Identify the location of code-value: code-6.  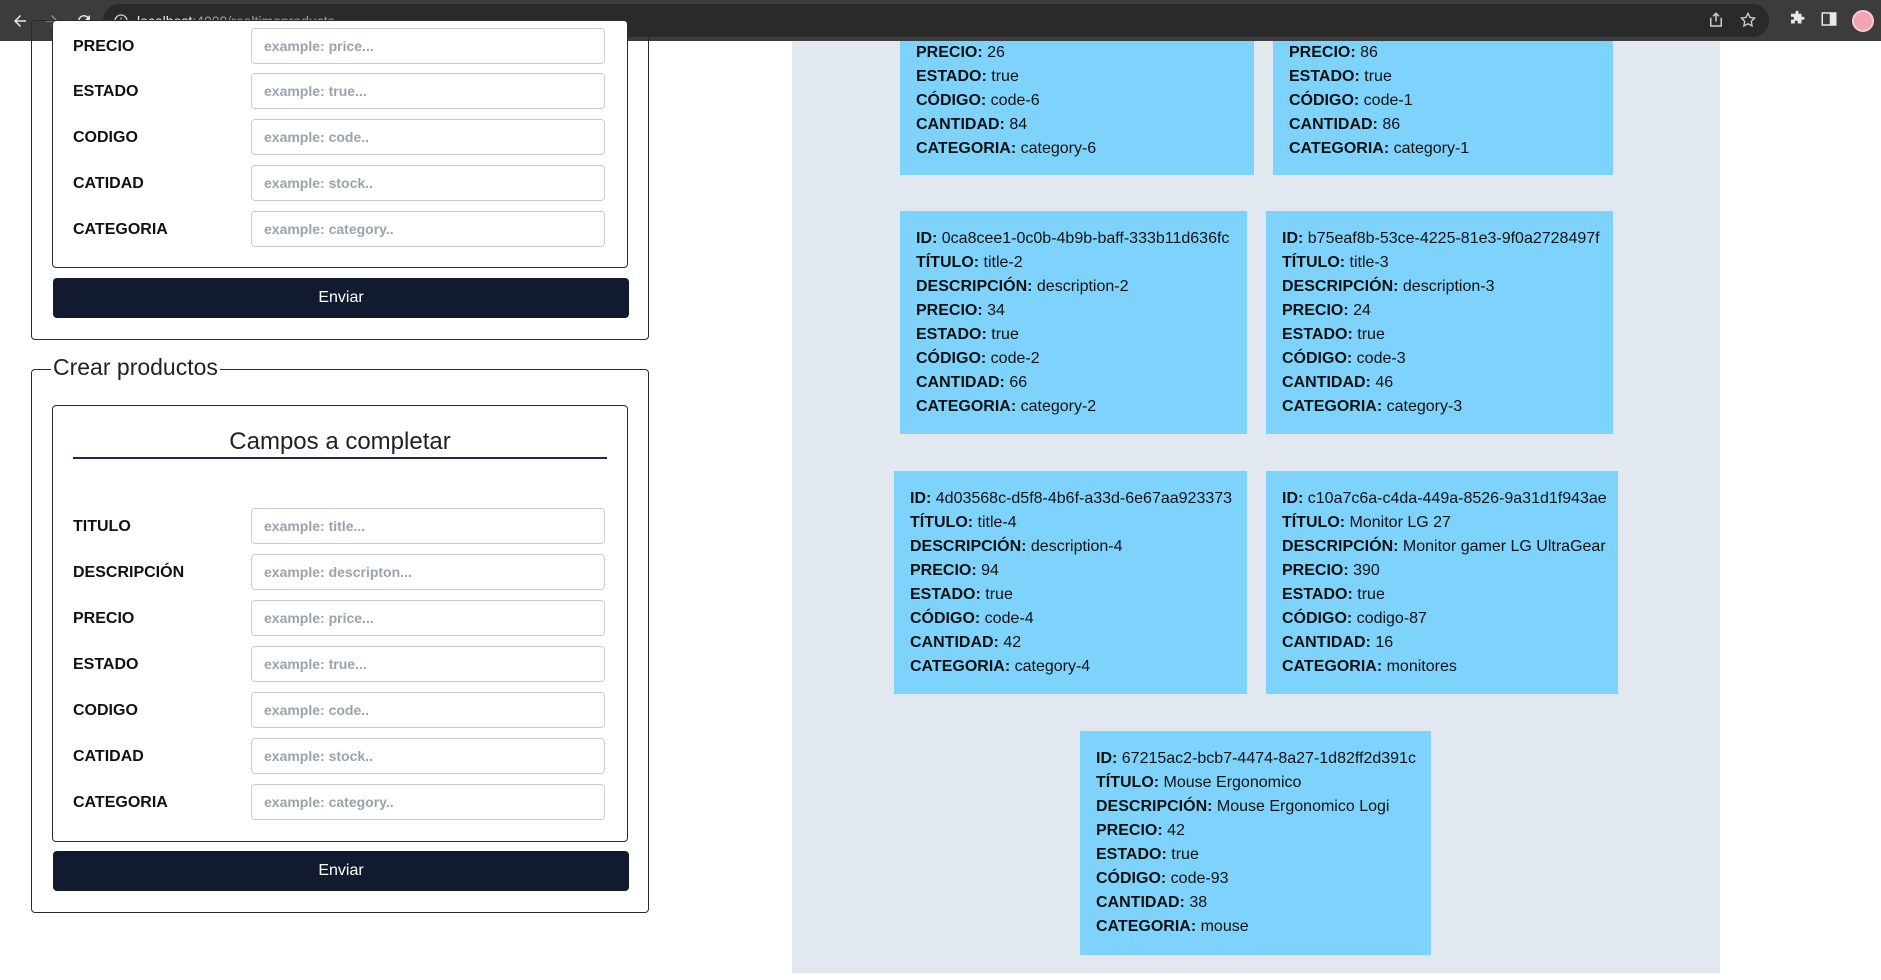
(1015, 100).